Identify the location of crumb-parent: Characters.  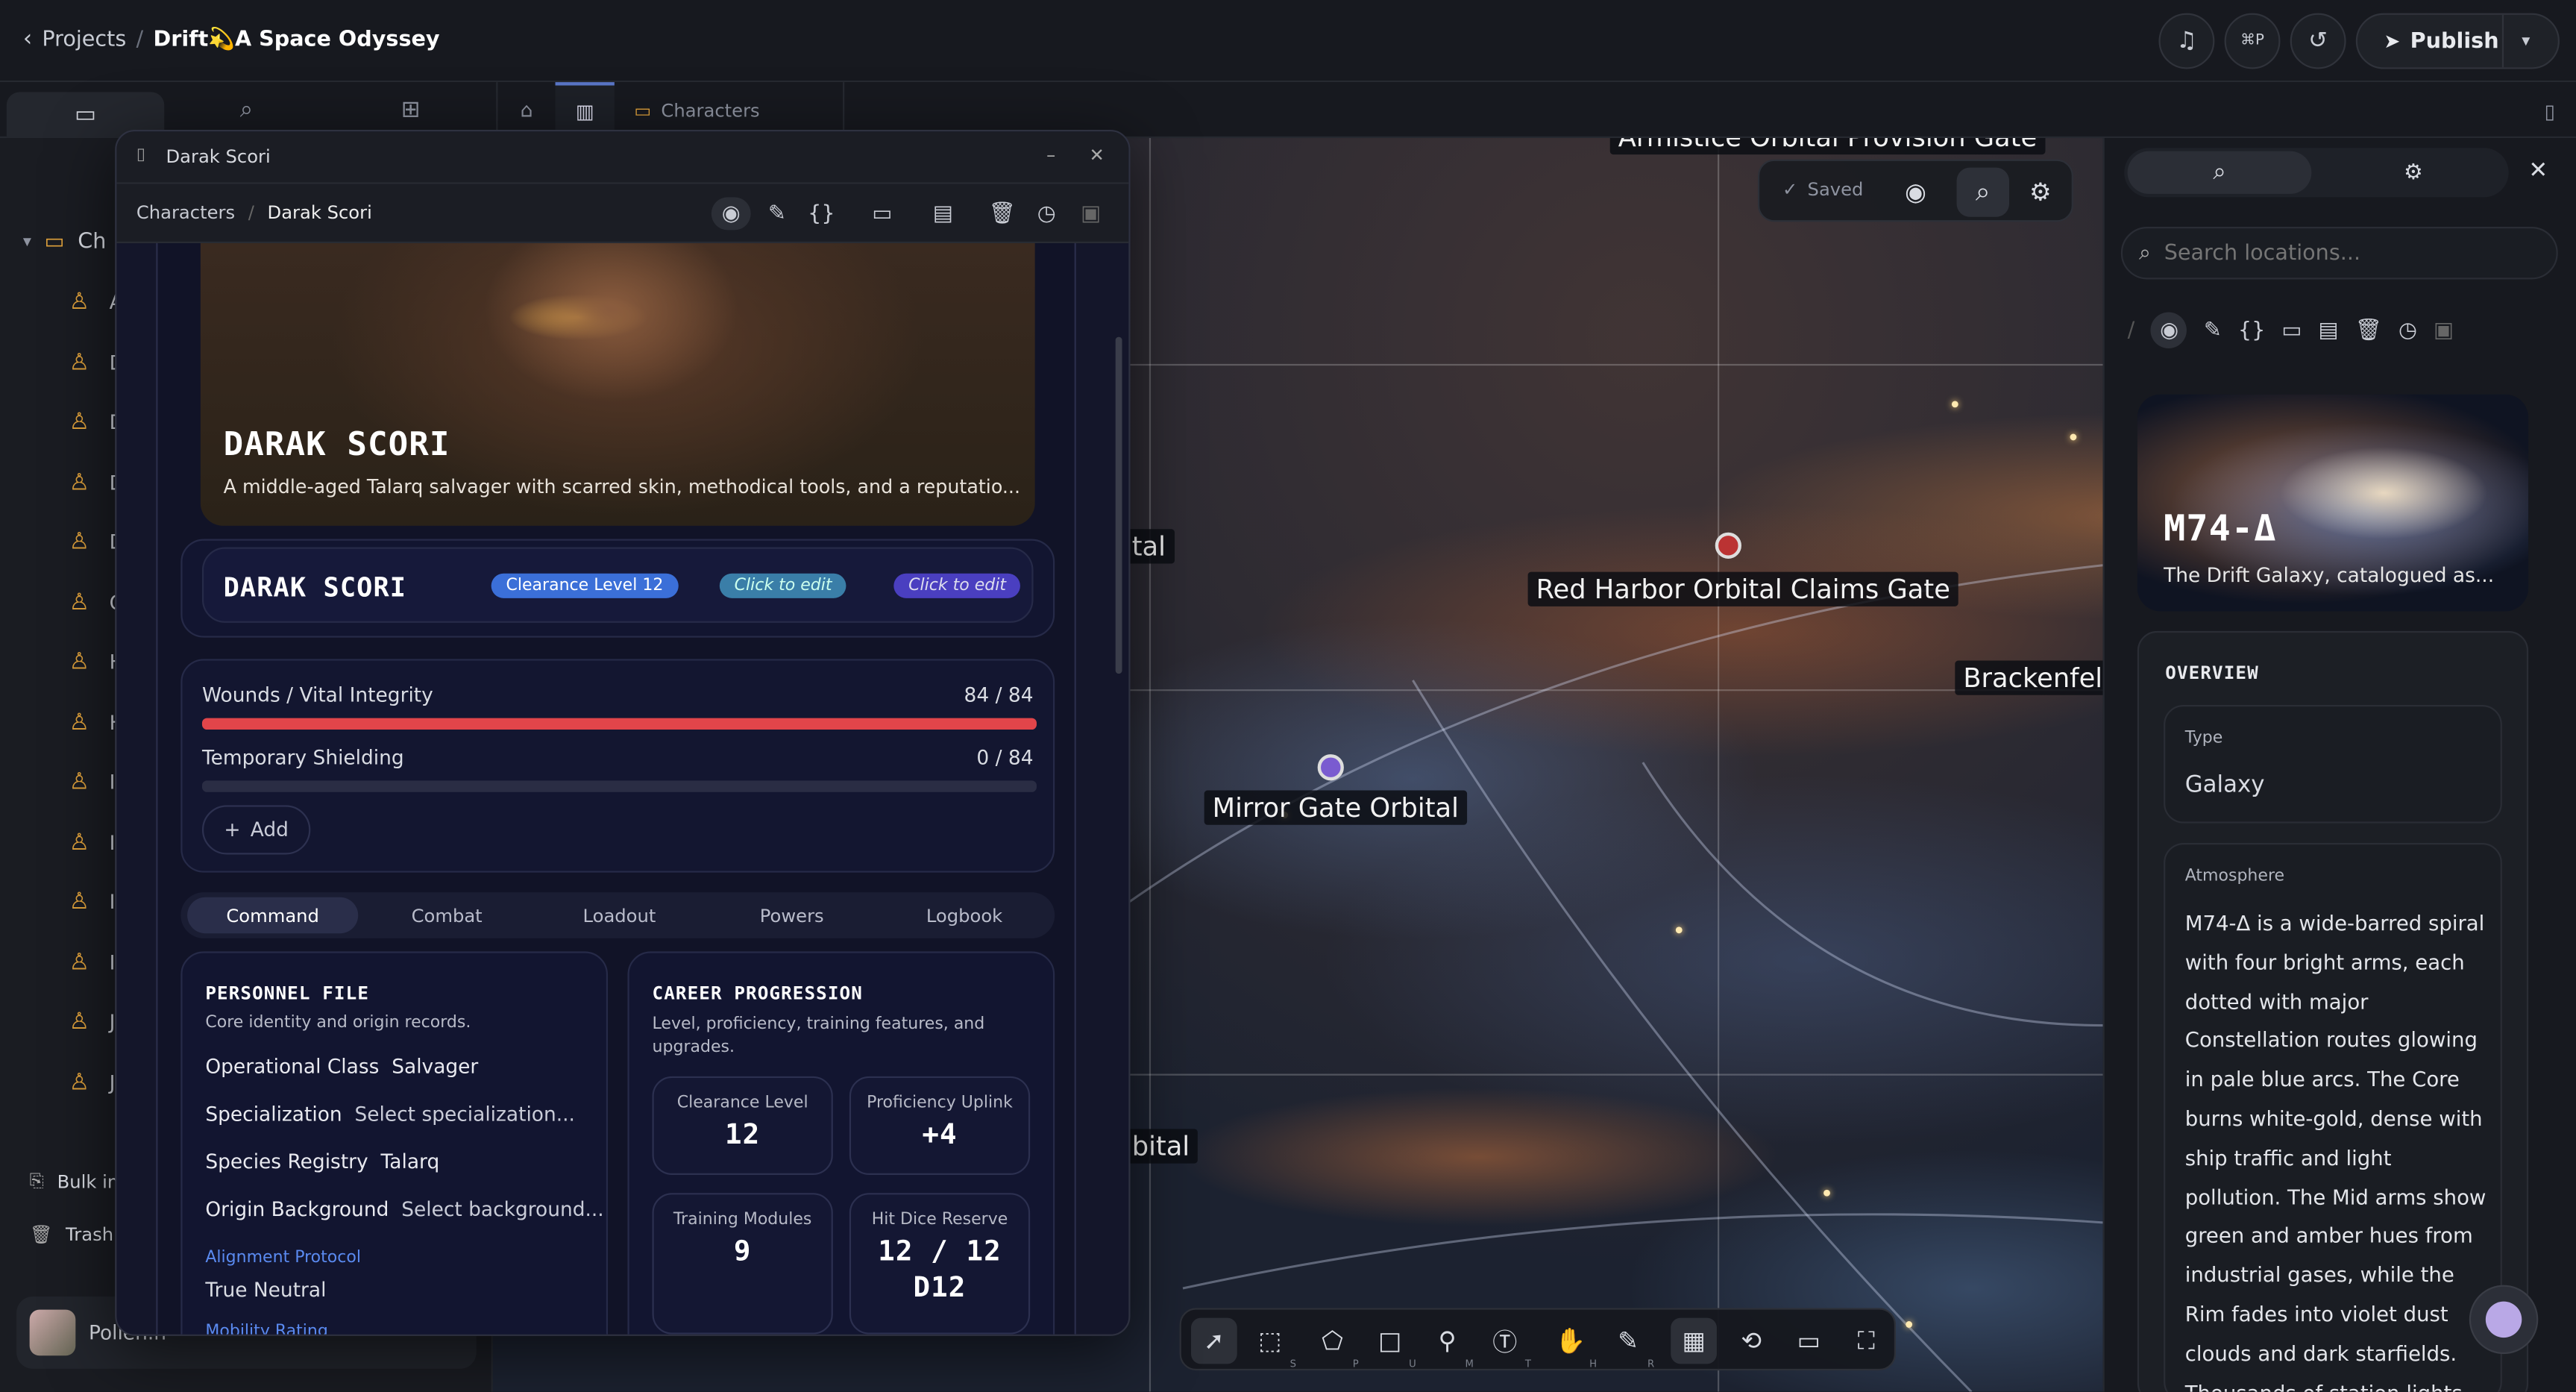
(185, 213).